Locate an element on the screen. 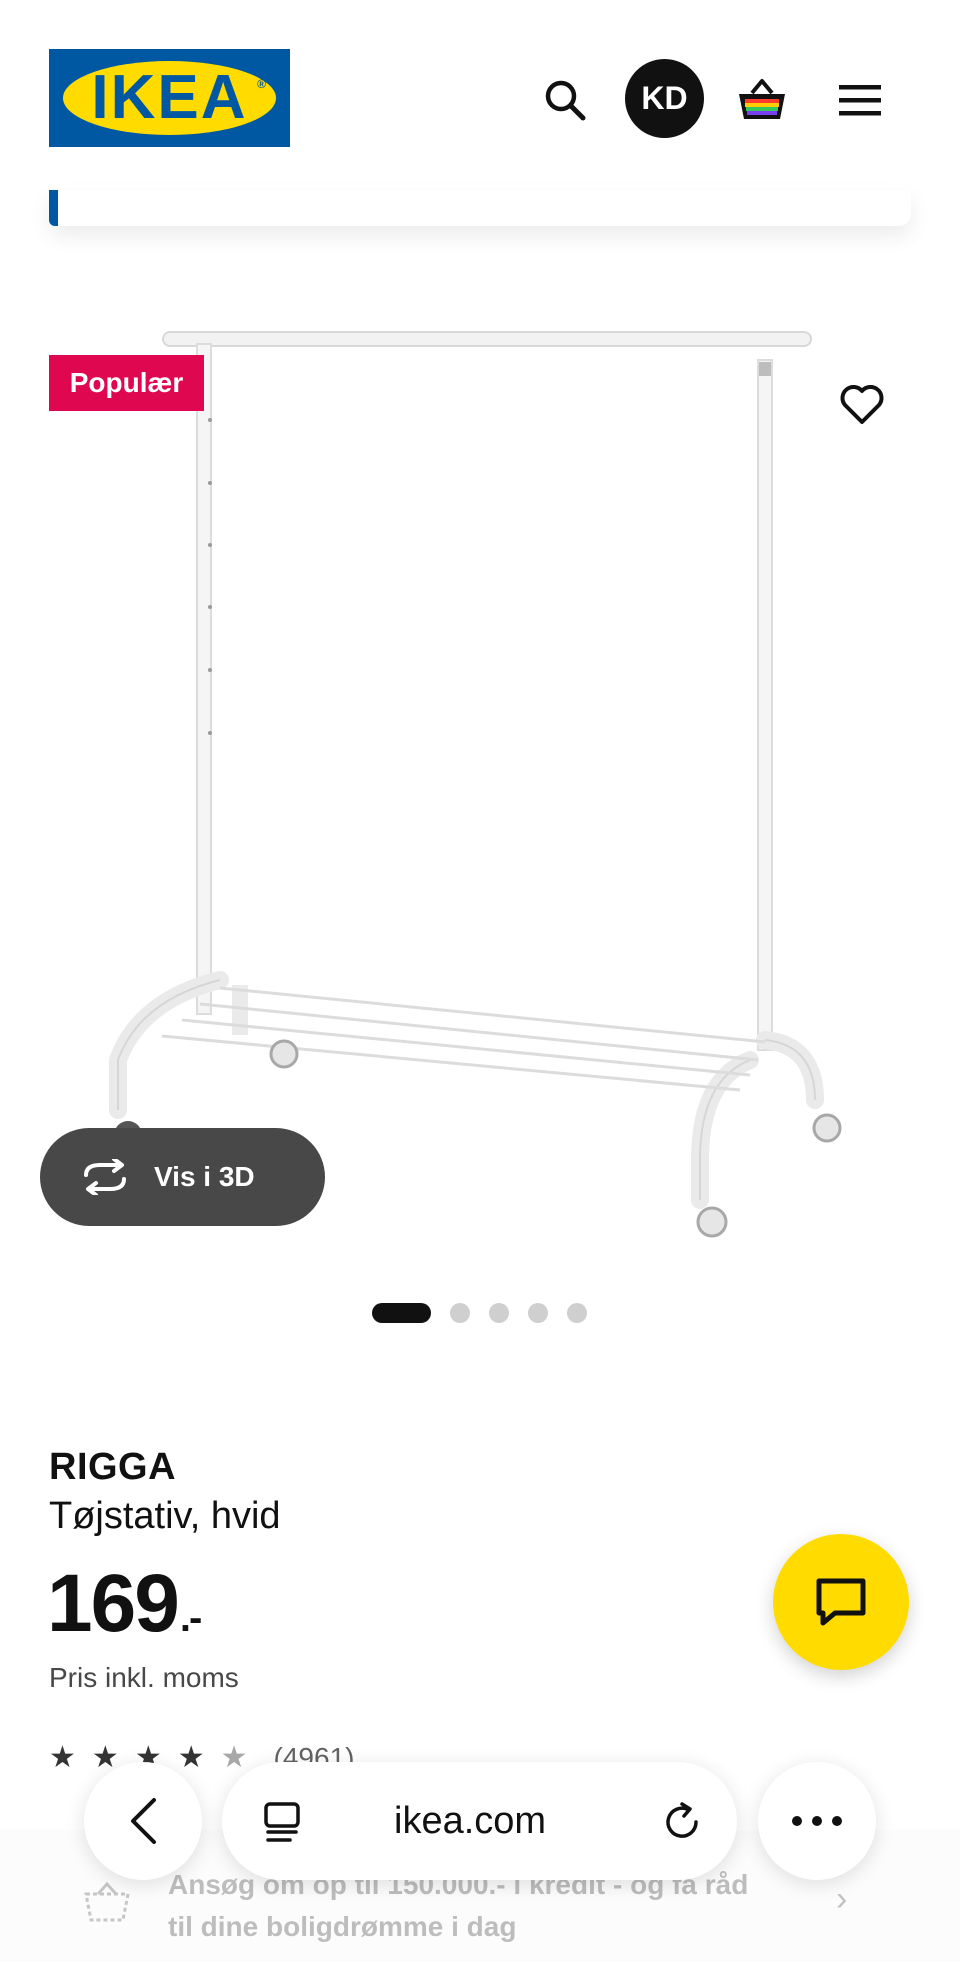 This screenshot has height=1962, width=960. favorite-button is located at coordinates (862, 404).